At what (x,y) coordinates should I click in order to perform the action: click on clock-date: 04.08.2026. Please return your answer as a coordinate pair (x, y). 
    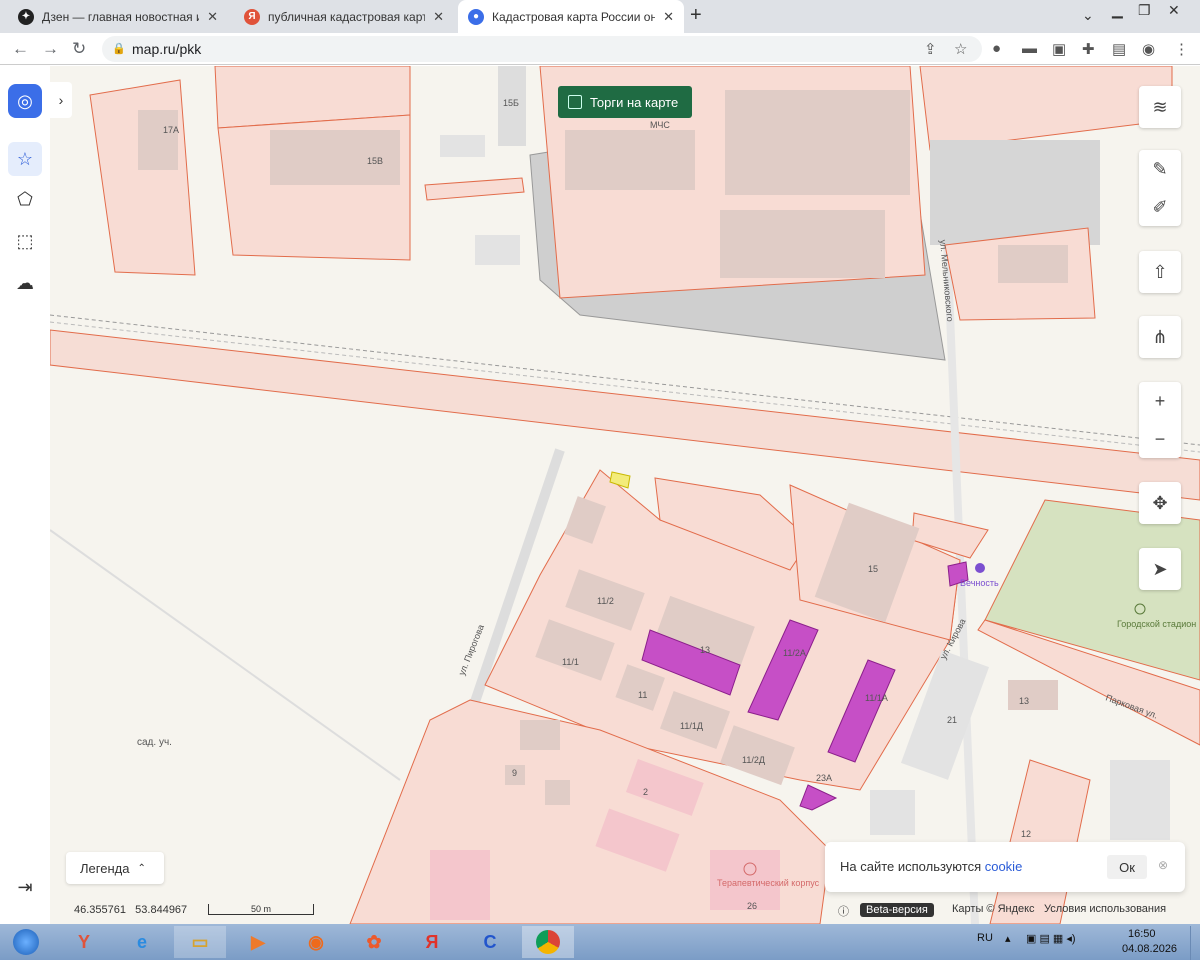
    Looking at the image, I should click on (1150, 949).